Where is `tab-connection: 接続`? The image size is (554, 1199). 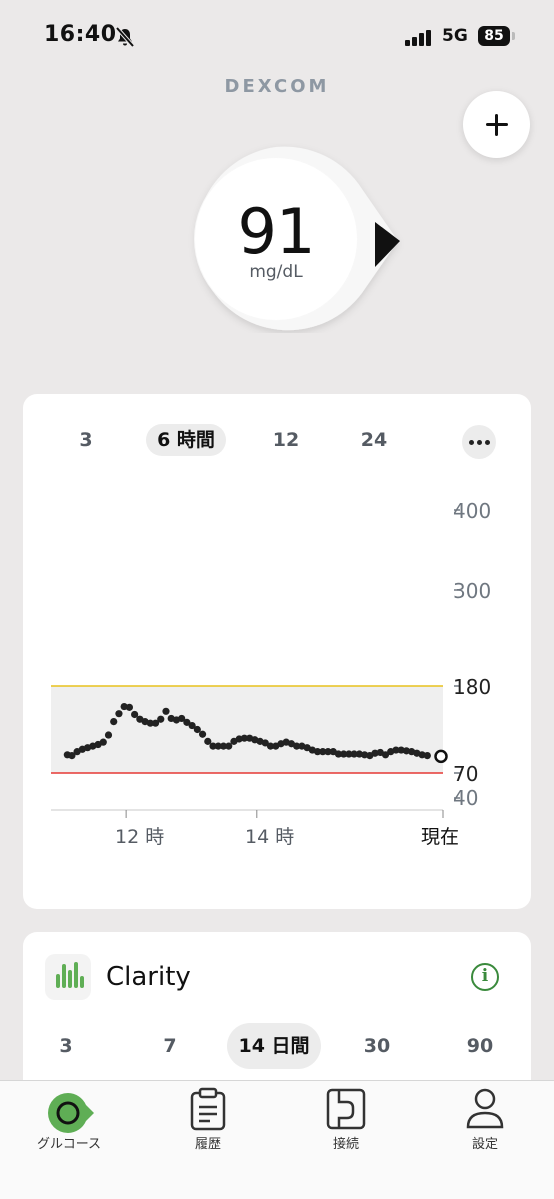
tab-connection: 接続 is located at coordinates (346, 1121).